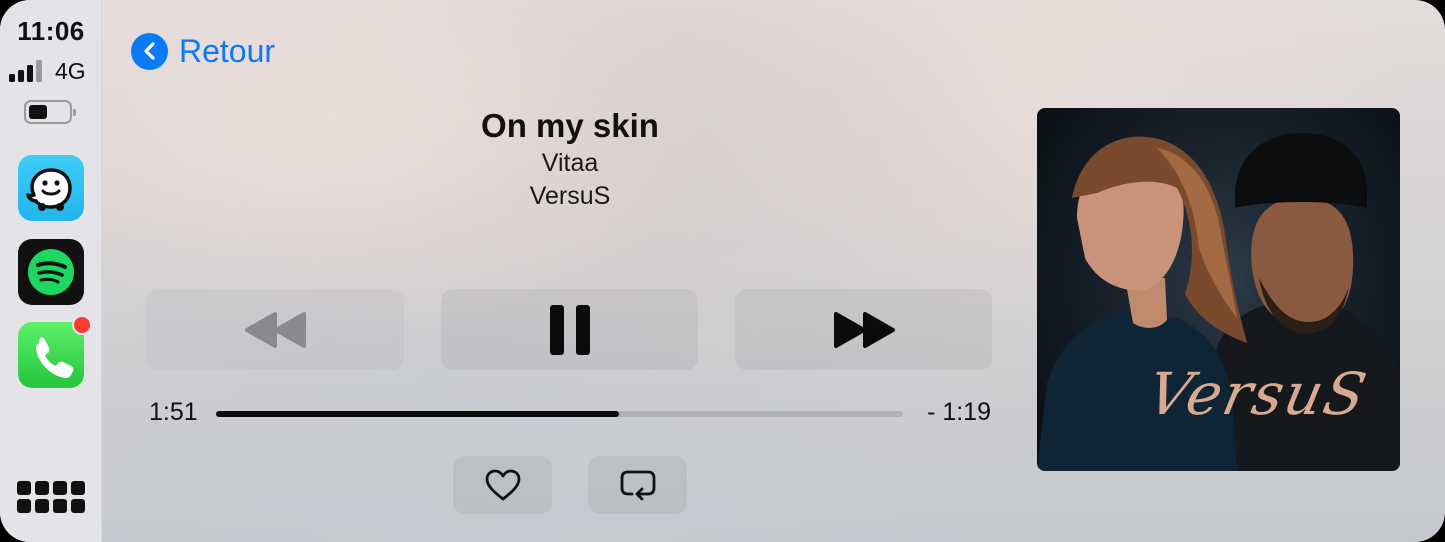 The width and height of the screenshot is (1445, 542). What do you see at coordinates (70, 71) in the screenshot?
I see `network-type: 4G` at bounding box center [70, 71].